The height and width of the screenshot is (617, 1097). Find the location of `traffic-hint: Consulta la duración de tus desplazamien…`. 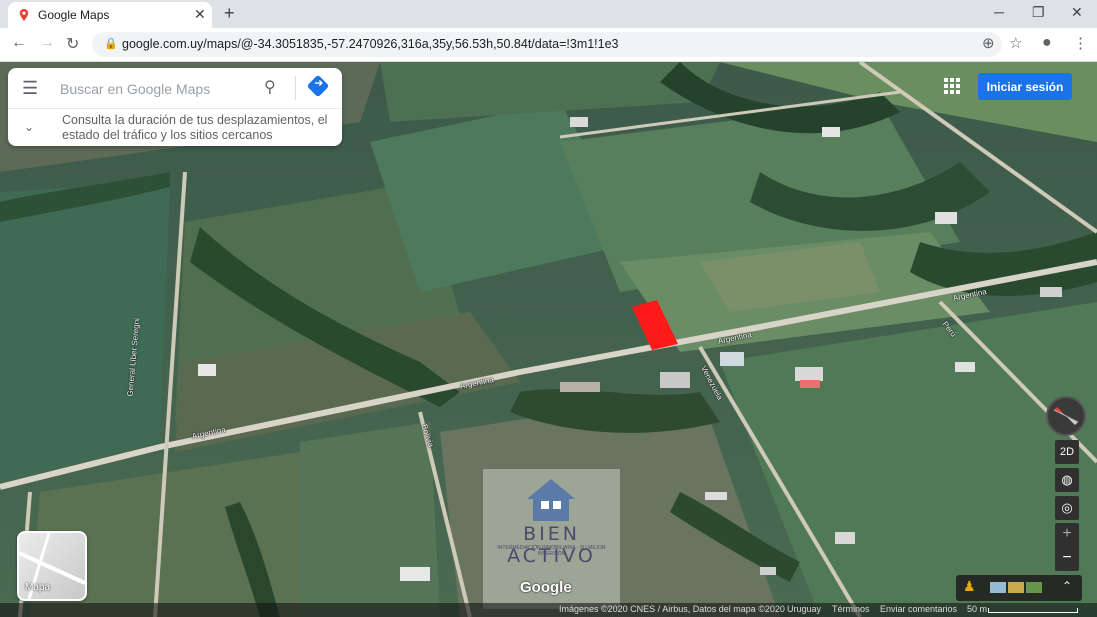

traffic-hint: Consulta la duración de tus desplazamien… is located at coordinates (197, 128).